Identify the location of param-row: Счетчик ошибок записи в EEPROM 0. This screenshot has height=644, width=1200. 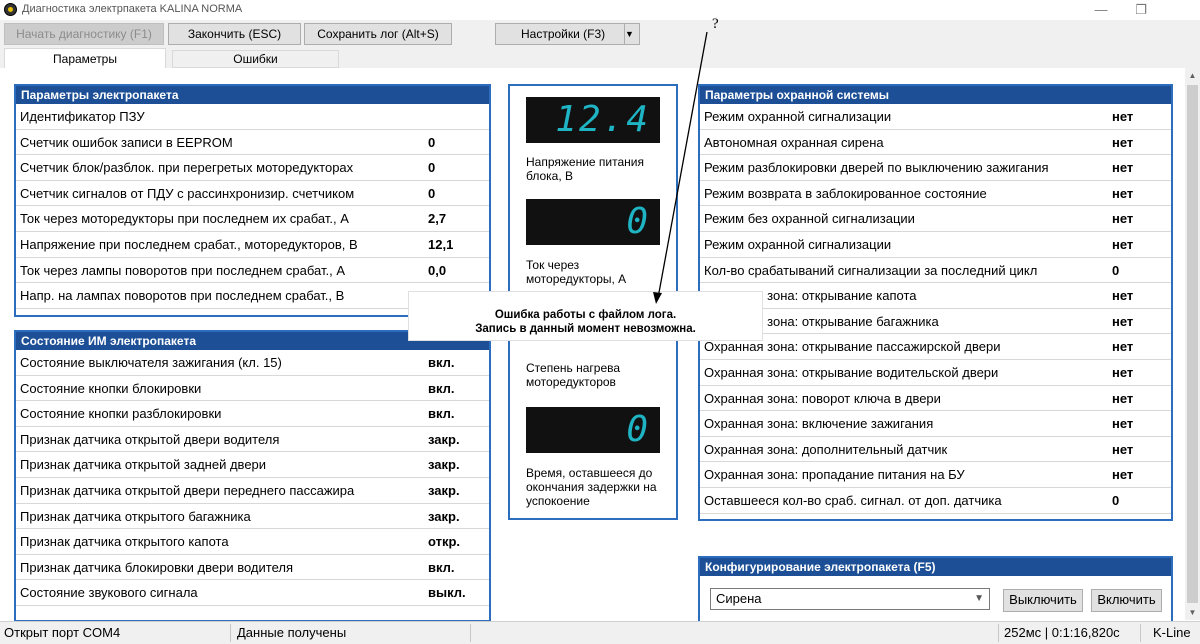
(252, 143).